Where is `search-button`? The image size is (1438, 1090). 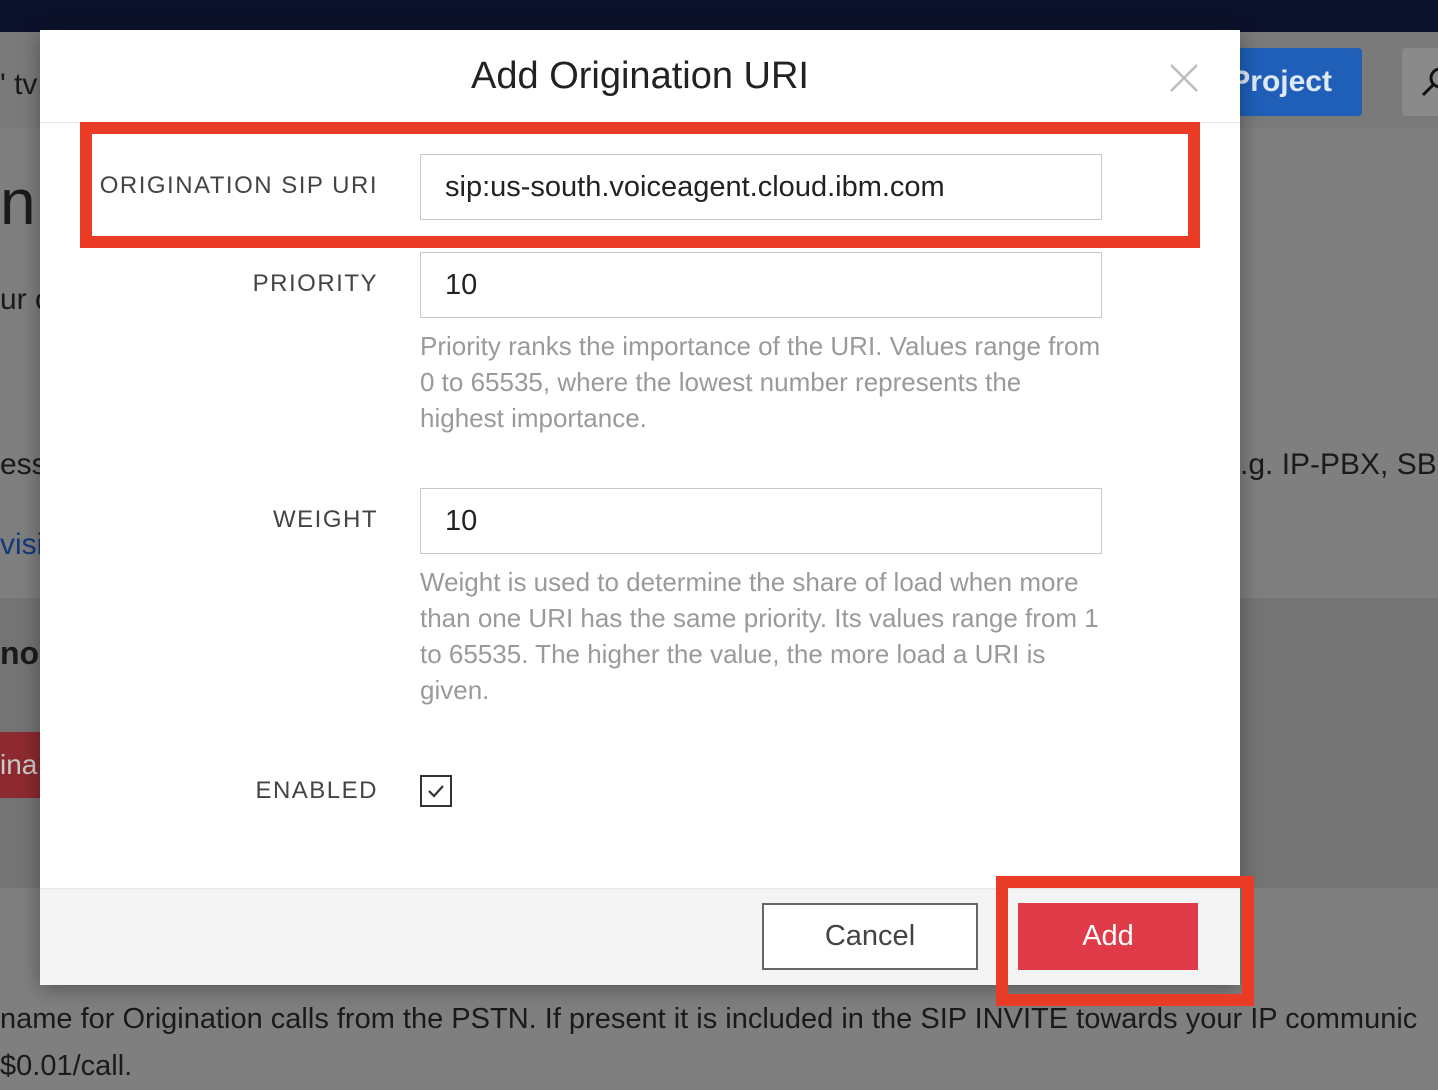
search-button is located at coordinates (1420, 82).